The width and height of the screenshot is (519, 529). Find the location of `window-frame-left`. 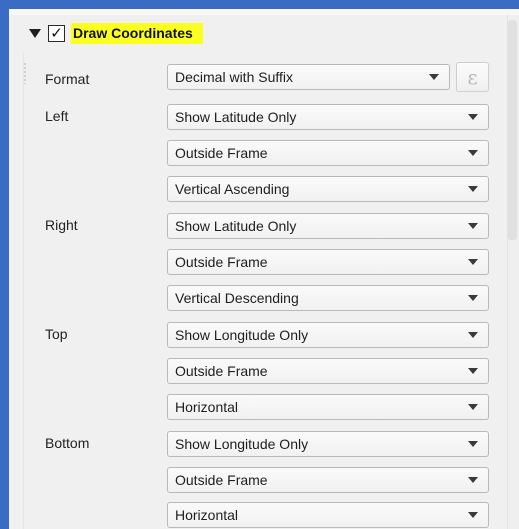

window-frame-left is located at coordinates (4, 264).